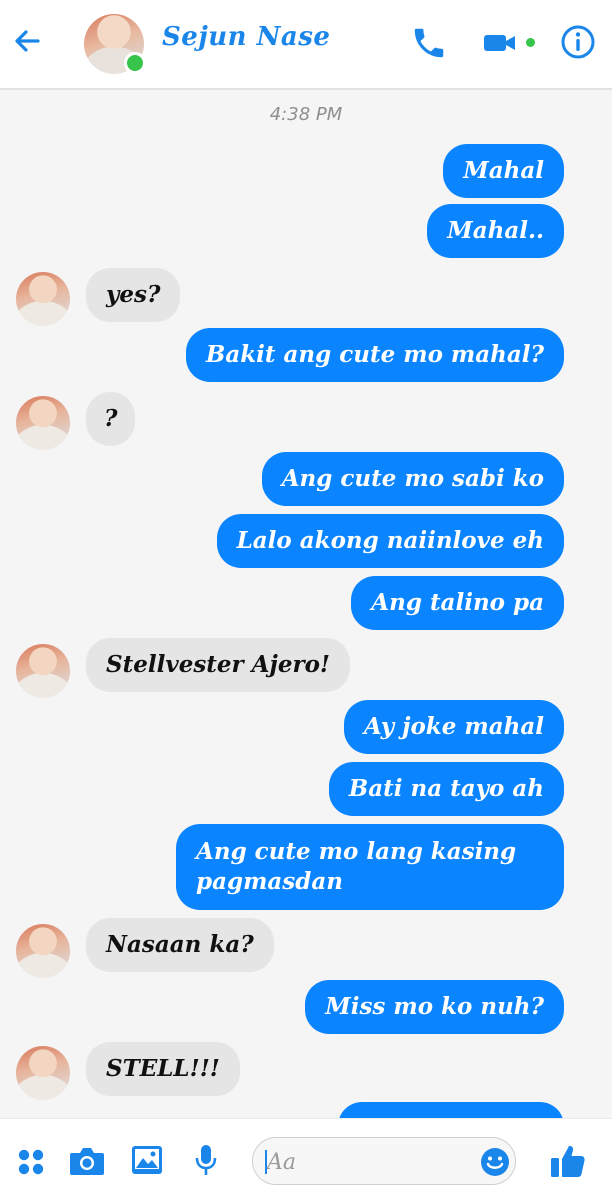  Describe the element at coordinates (412, 479) in the screenshot. I see `sent-message: Ang cute mo sabi ko` at that location.